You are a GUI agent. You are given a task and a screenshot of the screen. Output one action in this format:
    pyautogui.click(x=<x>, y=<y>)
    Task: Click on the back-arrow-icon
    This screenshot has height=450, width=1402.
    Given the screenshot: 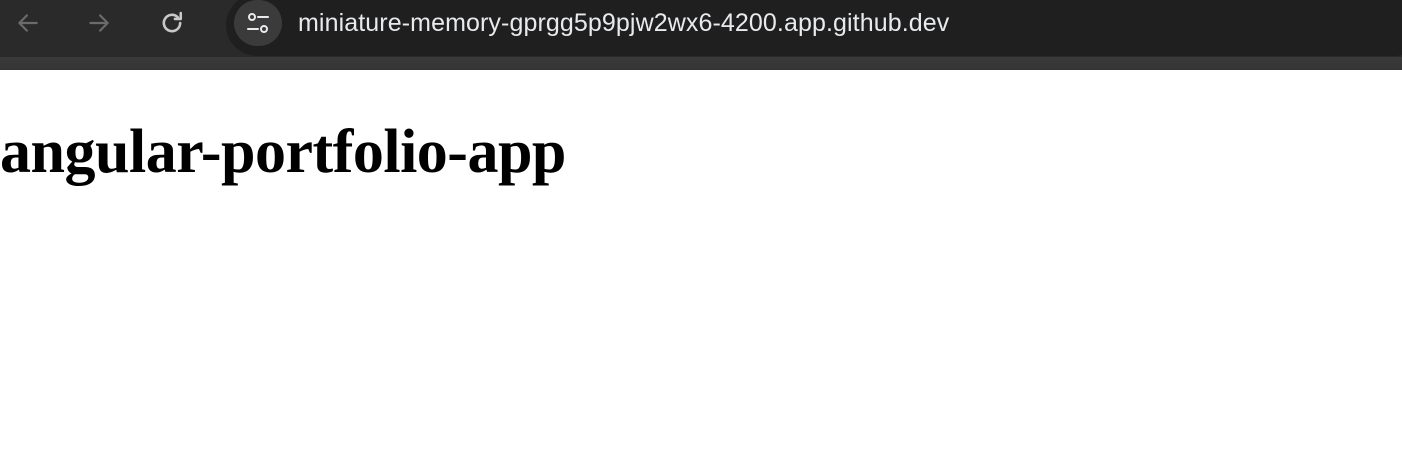 What is the action you would take?
    pyautogui.click(x=28, y=23)
    